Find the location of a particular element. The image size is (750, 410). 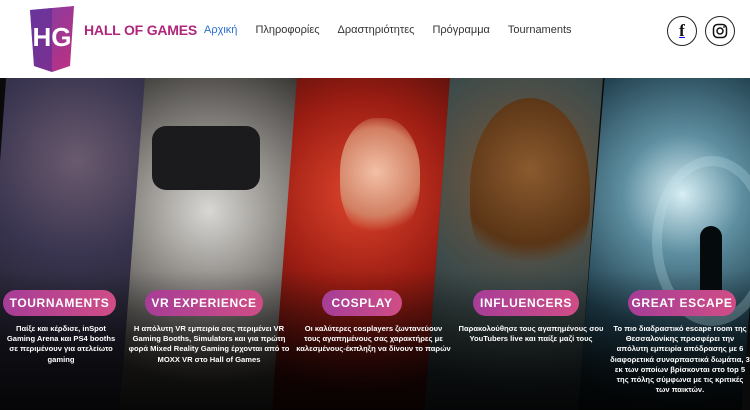

person-silhouette is located at coordinates (711, 261).